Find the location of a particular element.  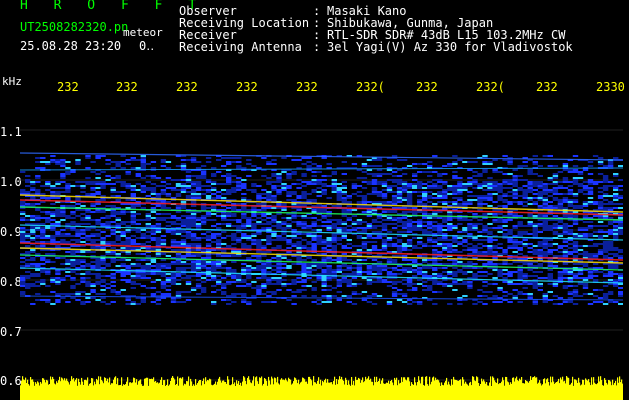

info-label-antenna: Receiving Antenna is located at coordinates (240, 47).